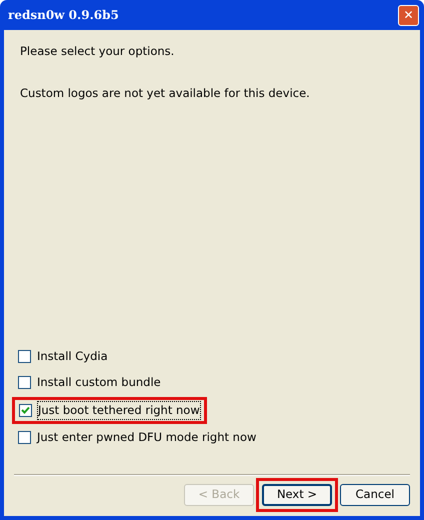 The height and width of the screenshot is (520, 424). What do you see at coordinates (63, 15) in the screenshot?
I see `window-title: redsn0w 0.9.6b5` at bounding box center [63, 15].